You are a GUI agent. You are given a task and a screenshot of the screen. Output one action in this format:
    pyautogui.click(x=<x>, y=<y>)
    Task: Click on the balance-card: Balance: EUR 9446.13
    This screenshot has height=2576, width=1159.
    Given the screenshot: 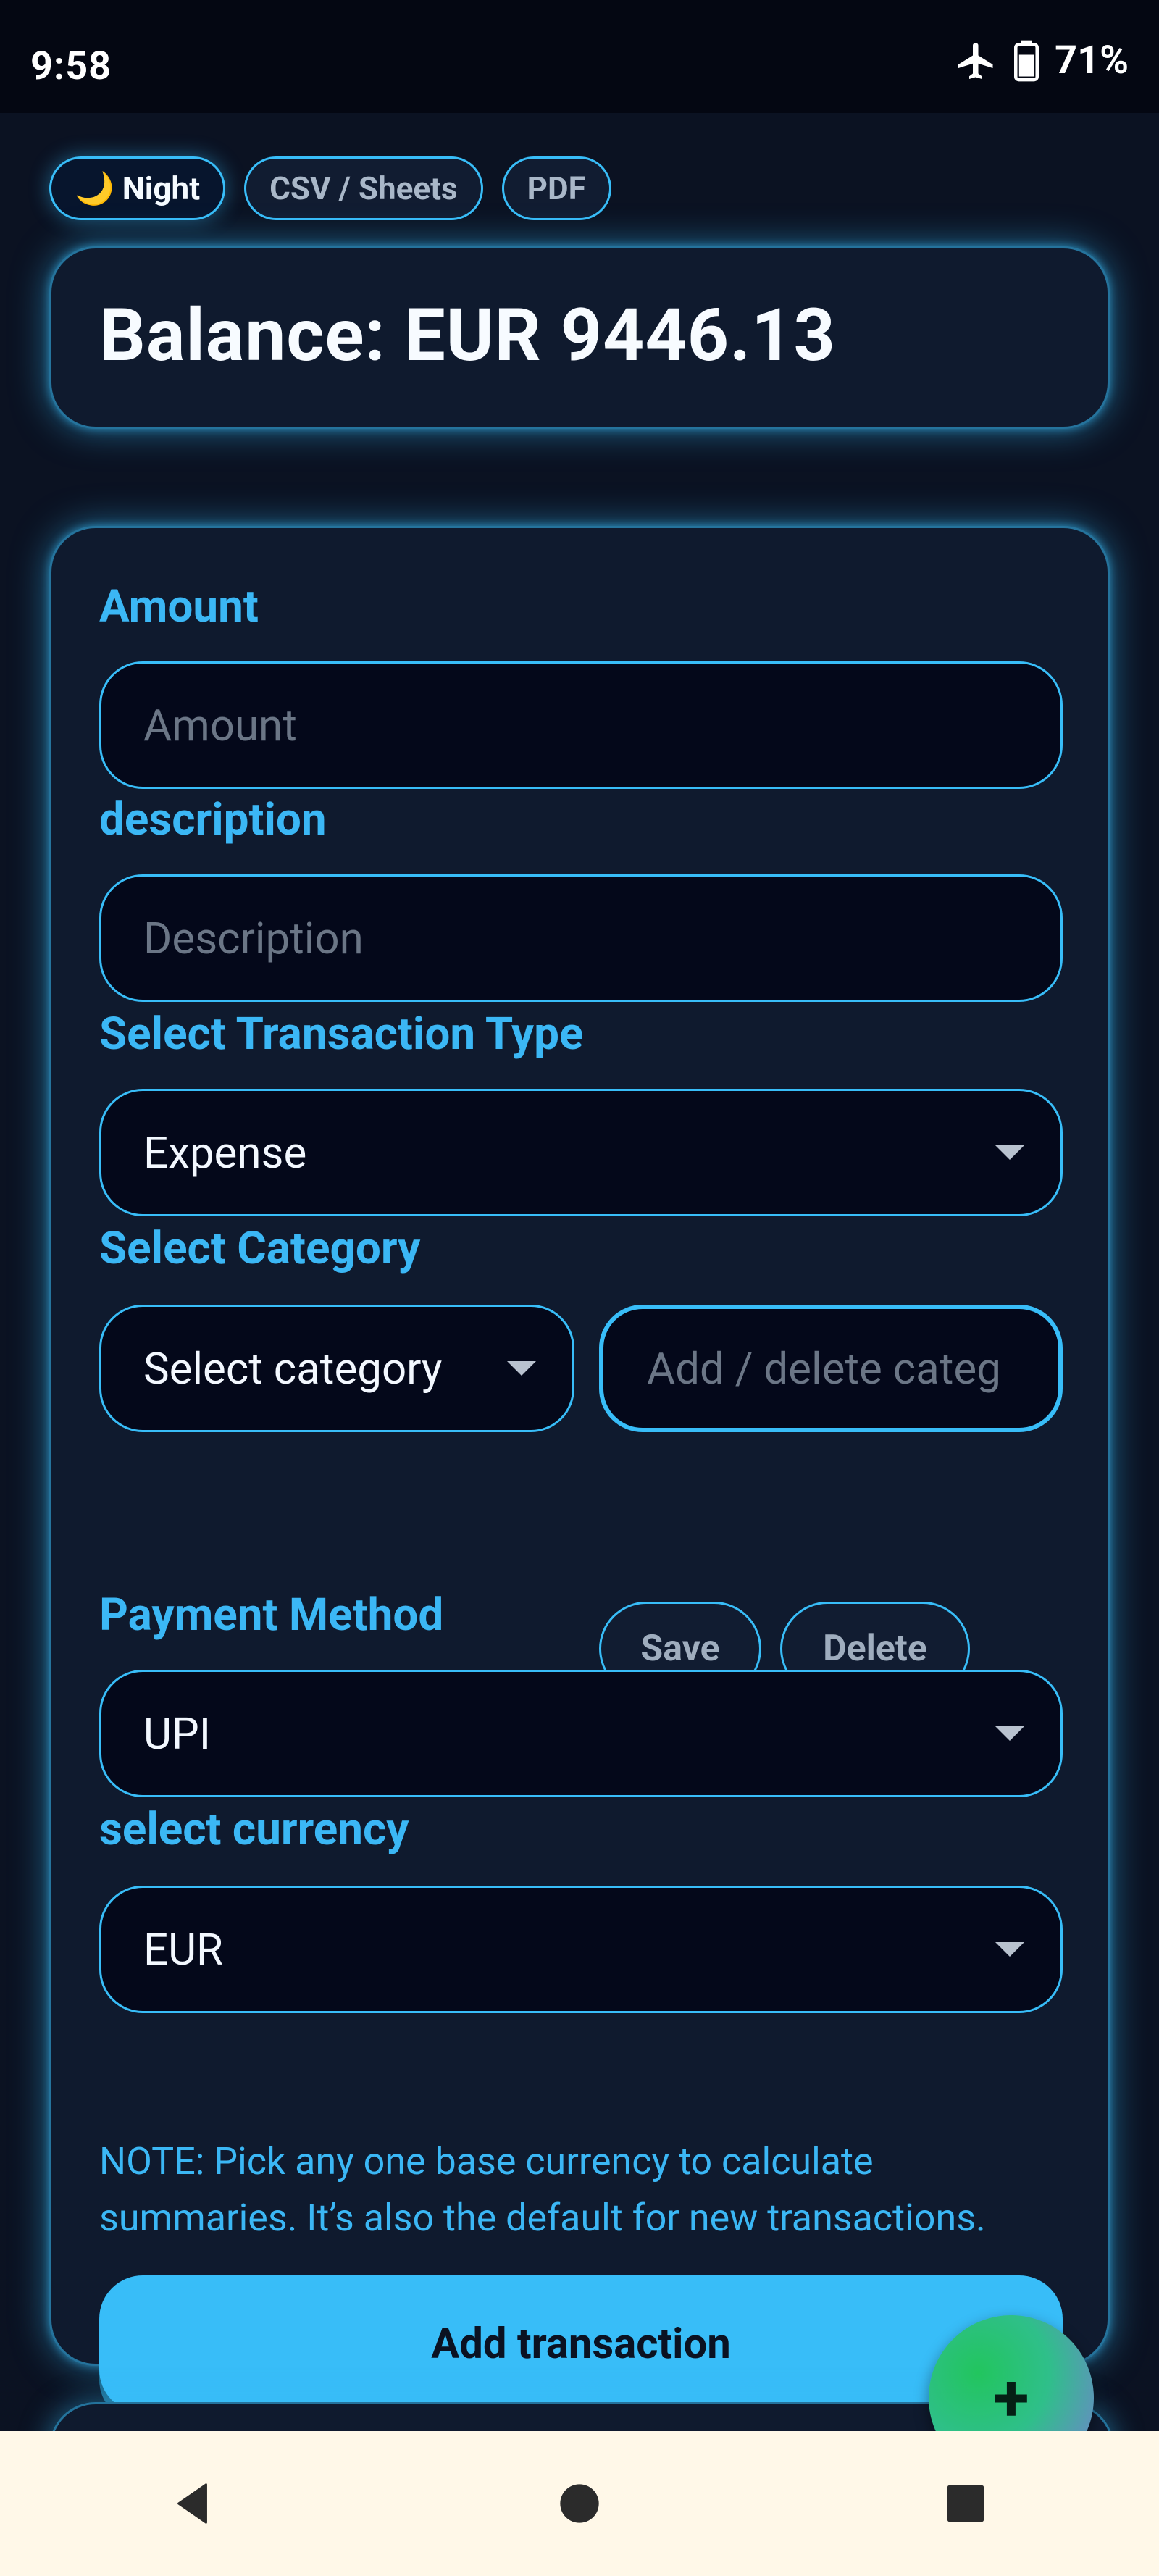 What is the action you would take?
    pyautogui.click(x=579, y=337)
    